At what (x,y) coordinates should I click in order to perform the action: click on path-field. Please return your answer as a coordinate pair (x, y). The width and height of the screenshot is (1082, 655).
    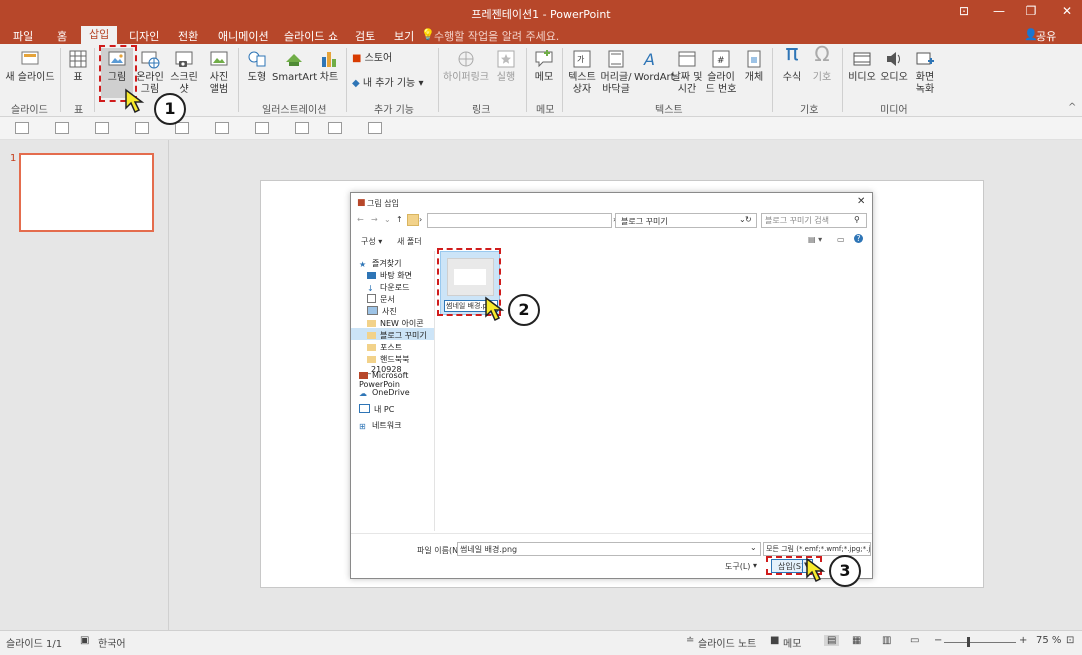
    Looking at the image, I should click on (686, 220).